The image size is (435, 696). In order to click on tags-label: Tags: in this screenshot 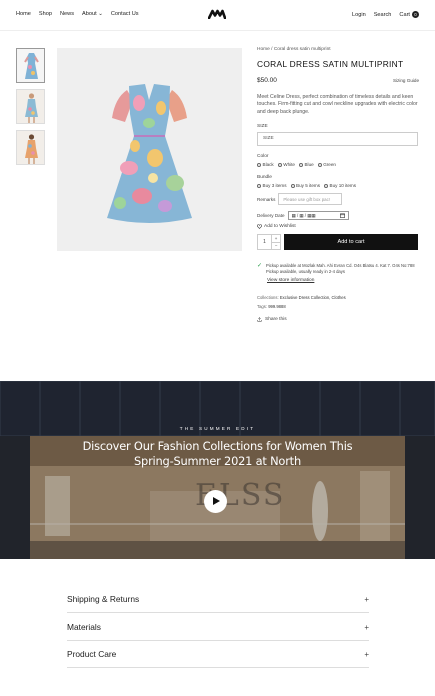, I will do `click(262, 306)`.